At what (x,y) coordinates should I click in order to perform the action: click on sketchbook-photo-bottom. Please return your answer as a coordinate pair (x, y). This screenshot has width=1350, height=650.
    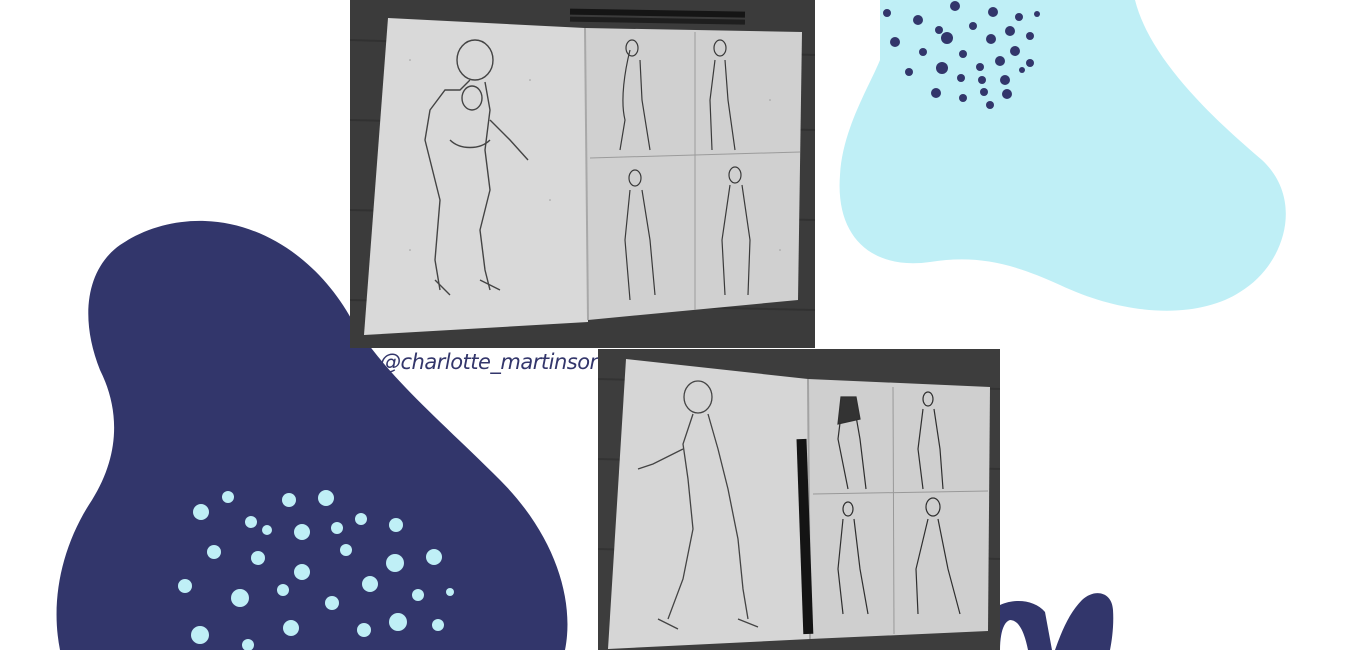
    Looking at the image, I should click on (799, 499).